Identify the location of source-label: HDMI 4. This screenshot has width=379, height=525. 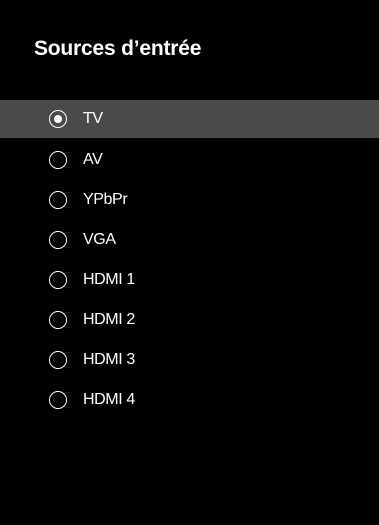
(109, 399).